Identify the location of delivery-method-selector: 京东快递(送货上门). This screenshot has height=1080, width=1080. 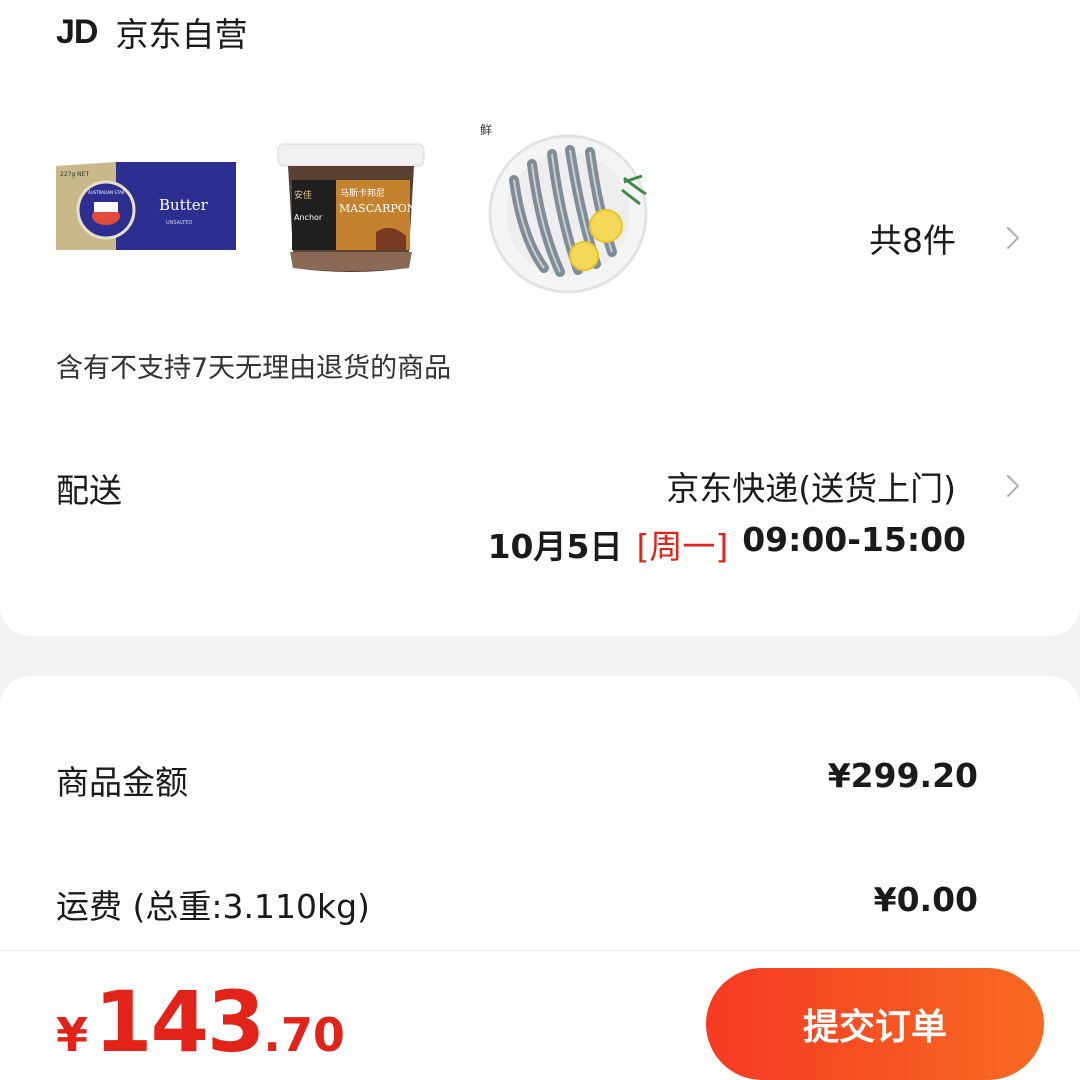
(843, 486).